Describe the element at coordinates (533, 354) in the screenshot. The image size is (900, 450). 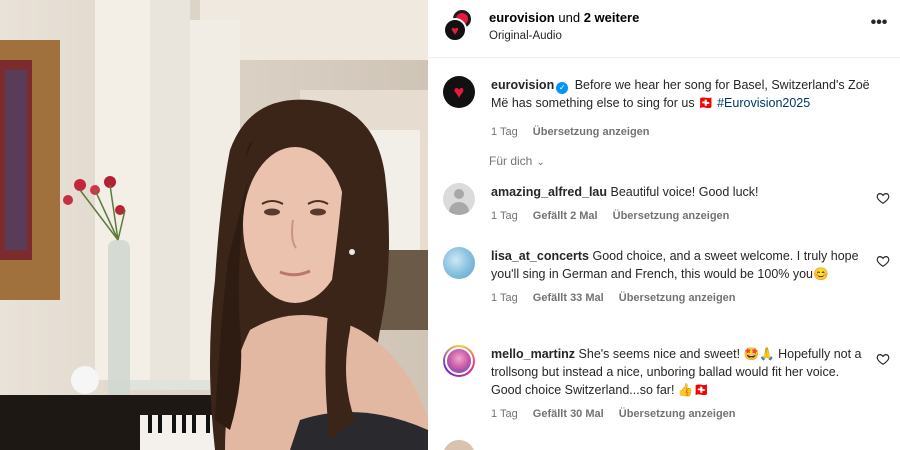
I see `comment-username: mello_martinz` at that location.